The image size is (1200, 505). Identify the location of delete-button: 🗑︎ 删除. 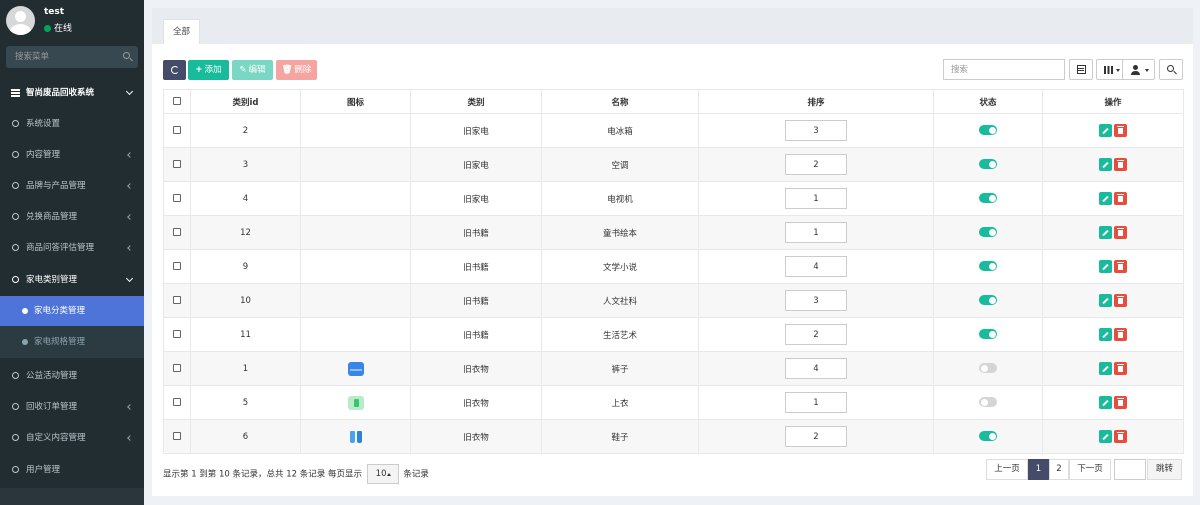
(296, 70).